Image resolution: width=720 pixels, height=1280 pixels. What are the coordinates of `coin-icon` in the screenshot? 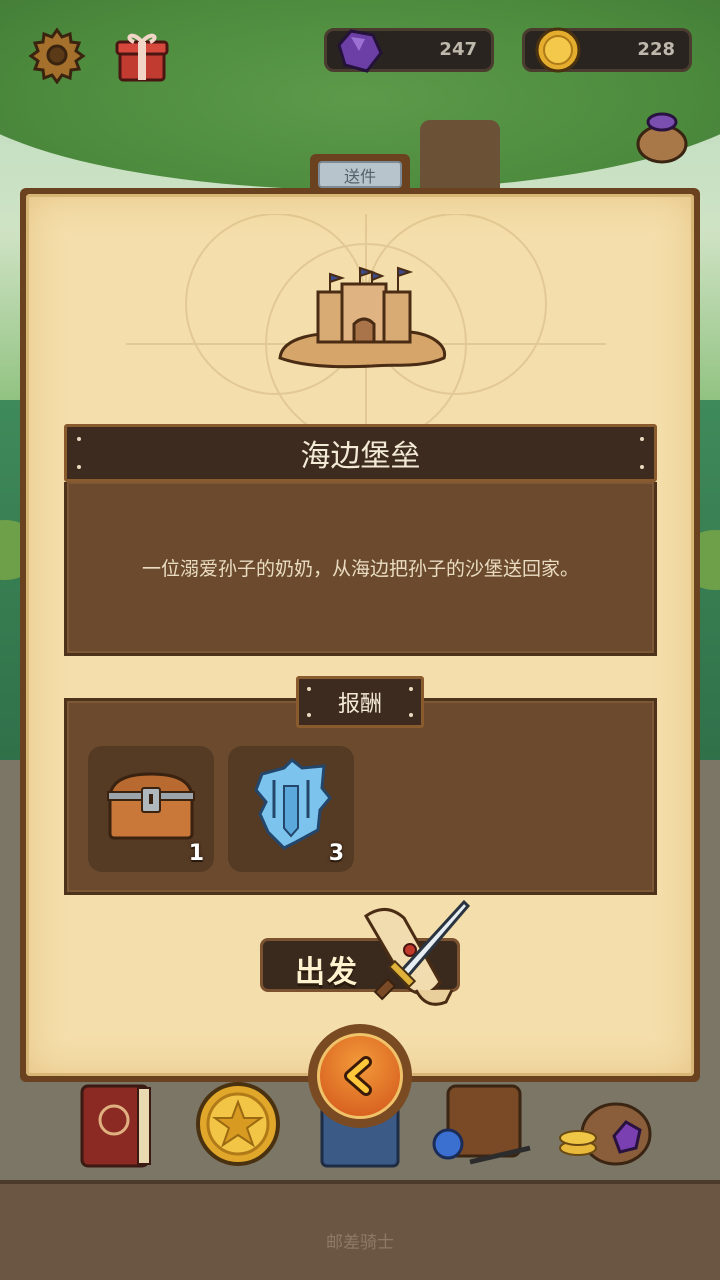 It's located at (558, 50).